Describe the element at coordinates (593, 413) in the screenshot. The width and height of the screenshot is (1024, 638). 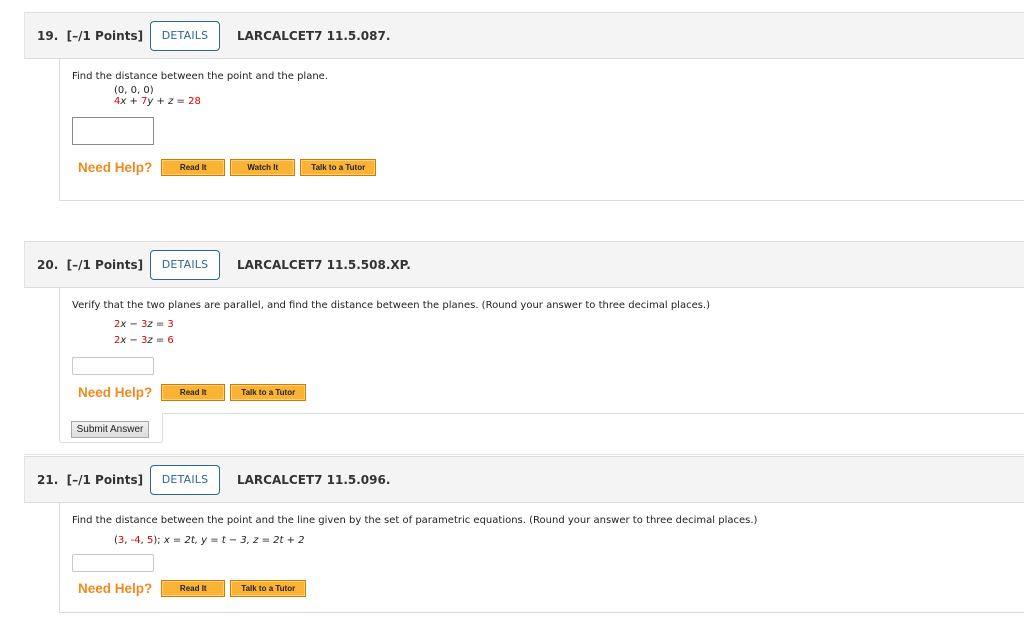
I see `submit-divider` at that location.